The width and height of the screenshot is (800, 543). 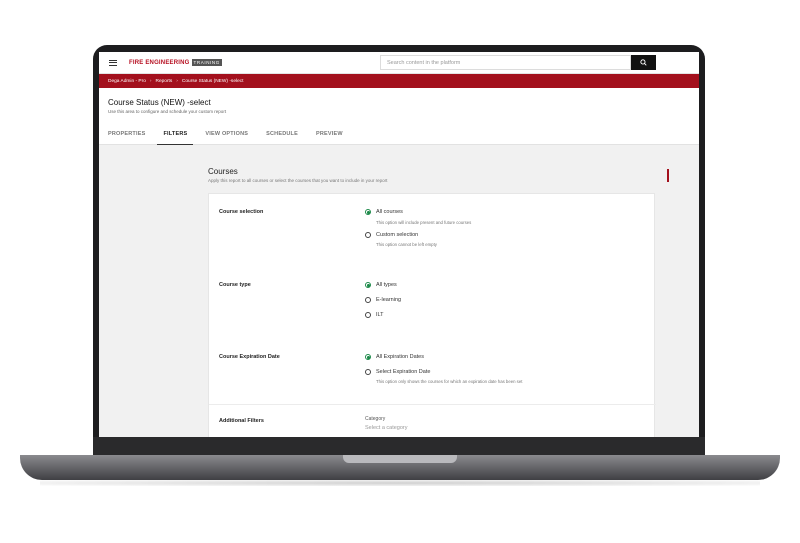 What do you see at coordinates (375, 419) in the screenshot?
I see `category-label: Category` at bounding box center [375, 419].